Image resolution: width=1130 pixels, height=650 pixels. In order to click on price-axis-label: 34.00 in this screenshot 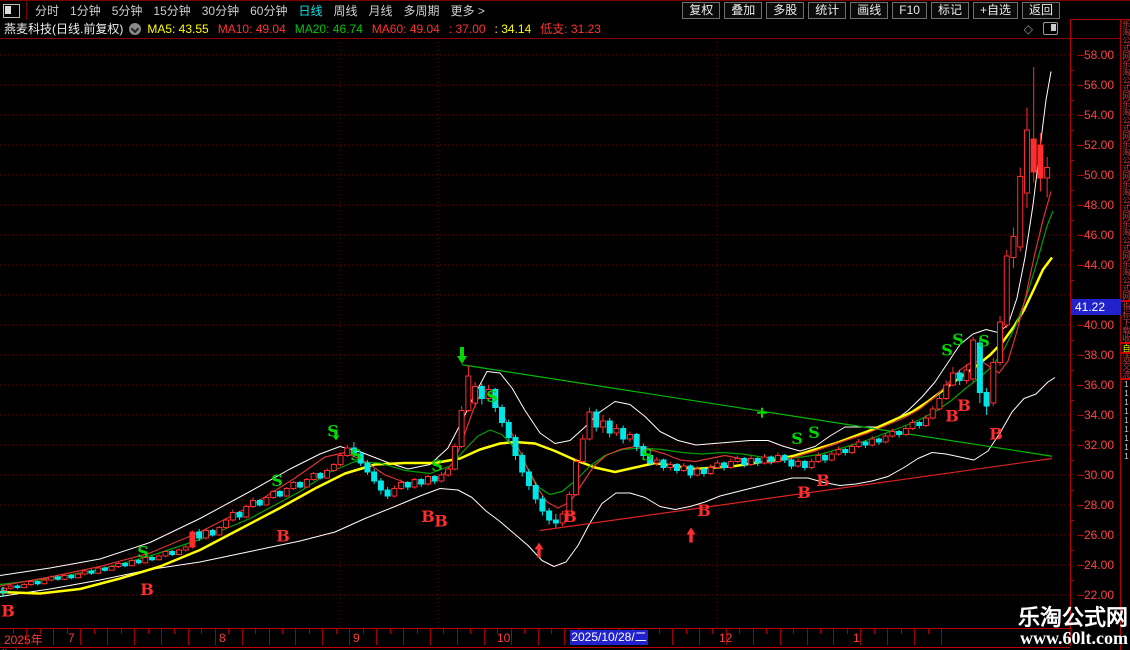, I will do `click(1099, 415)`.